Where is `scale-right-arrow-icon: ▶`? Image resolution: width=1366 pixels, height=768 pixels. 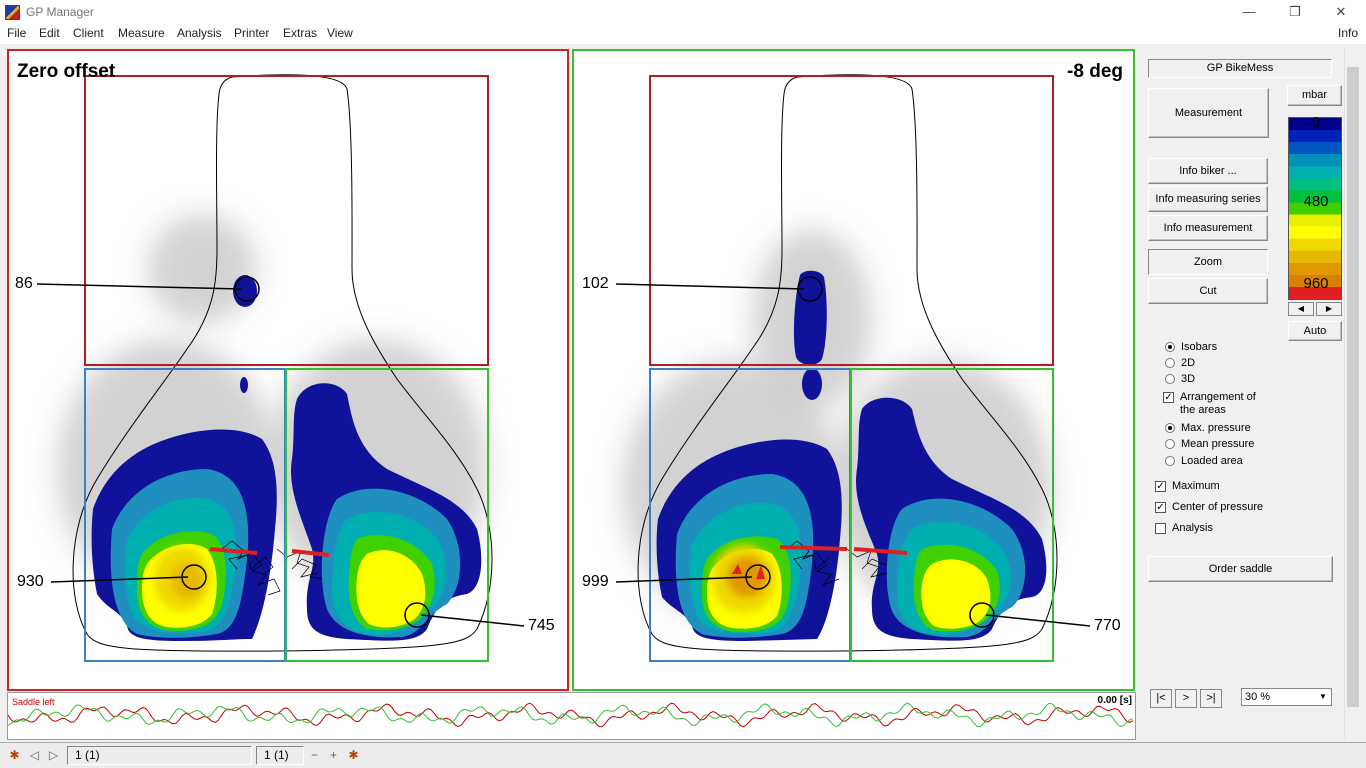
scale-right-arrow-icon: ▶ is located at coordinates (1329, 309).